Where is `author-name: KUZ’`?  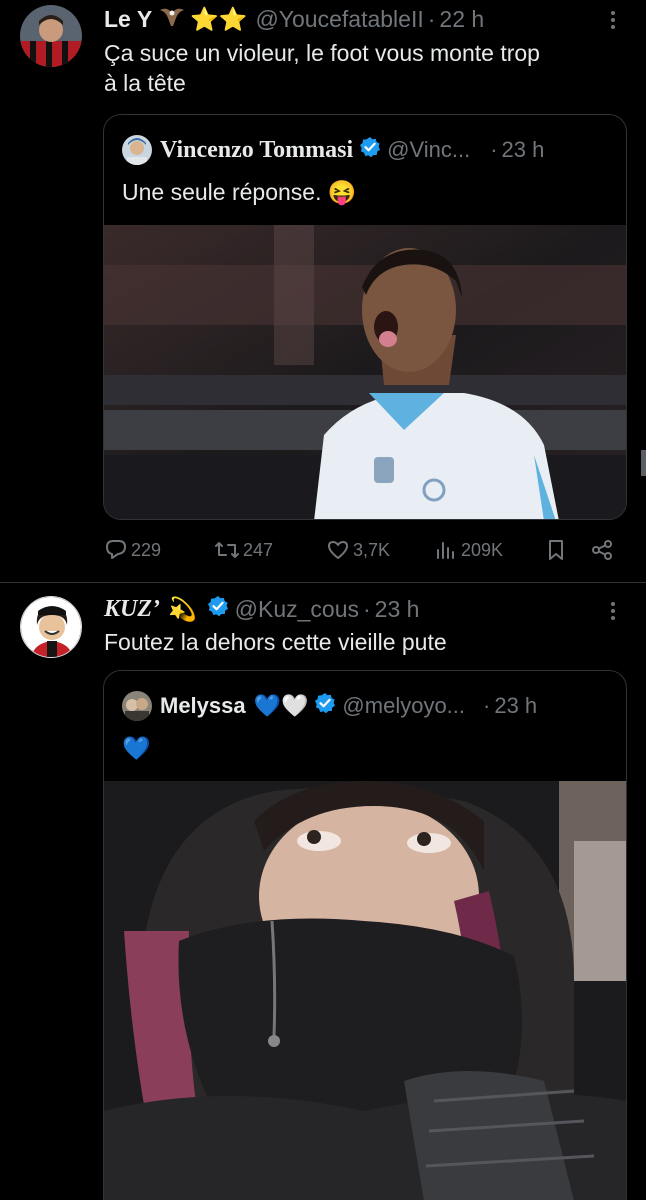
author-name: KUZ’ is located at coordinates (132, 609).